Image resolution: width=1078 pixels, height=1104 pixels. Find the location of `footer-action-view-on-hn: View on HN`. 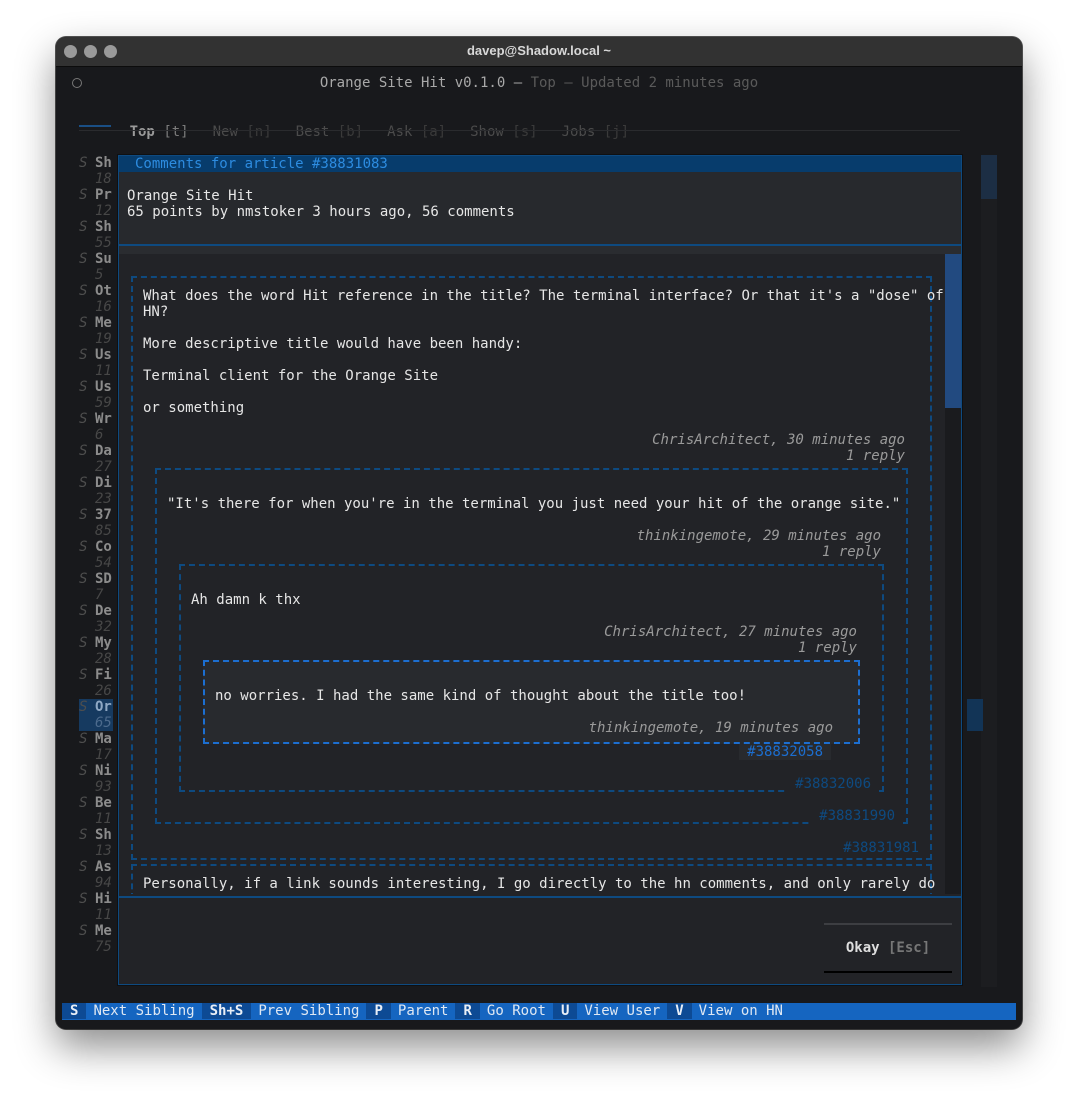

footer-action-view-on-hn: View on HN is located at coordinates (741, 1011).